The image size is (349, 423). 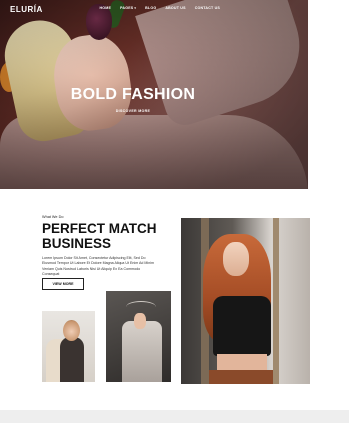 I want to click on nav-pages-label: PAGES, so click(x=127, y=8).